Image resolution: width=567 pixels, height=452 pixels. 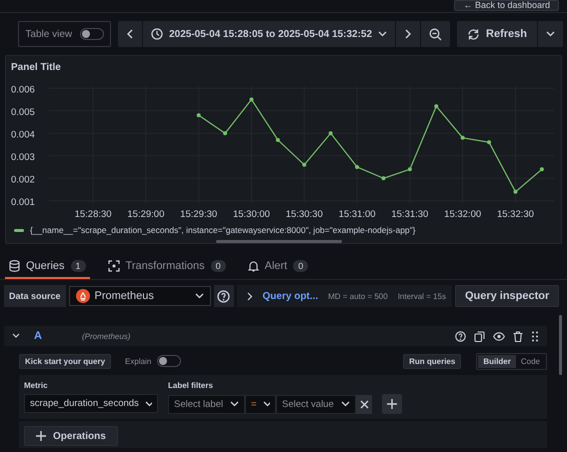 I want to click on database-icon, so click(x=14, y=266).